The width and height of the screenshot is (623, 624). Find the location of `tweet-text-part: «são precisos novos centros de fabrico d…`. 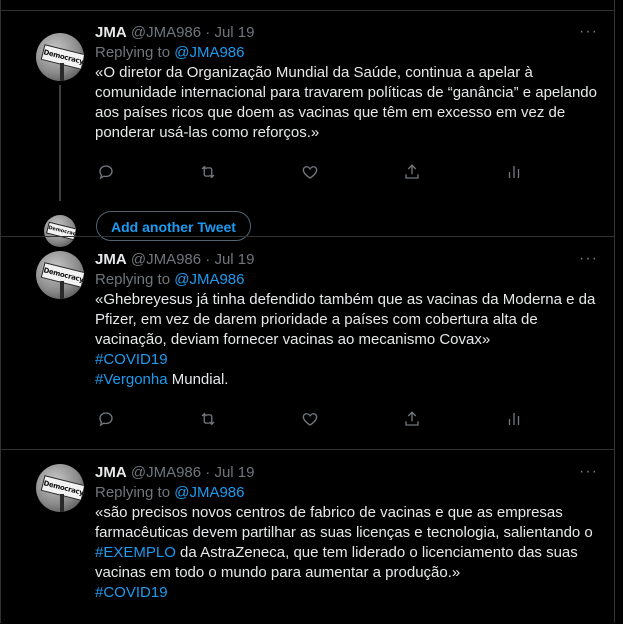

tweet-text-part: «são precisos novos centros de fabrico d… is located at coordinates (344, 522).